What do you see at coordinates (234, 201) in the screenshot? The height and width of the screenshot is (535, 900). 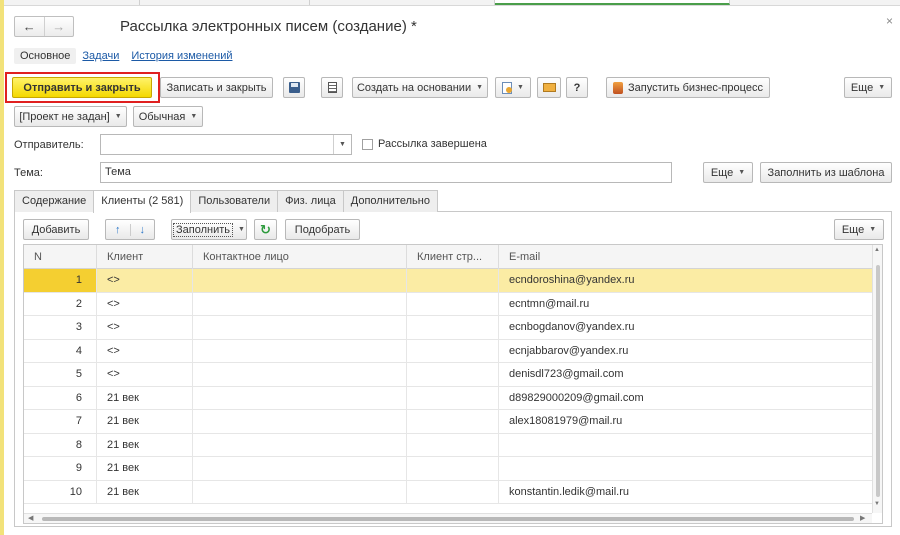 I see `tab-users: Пользователи` at bounding box center [234, 201].